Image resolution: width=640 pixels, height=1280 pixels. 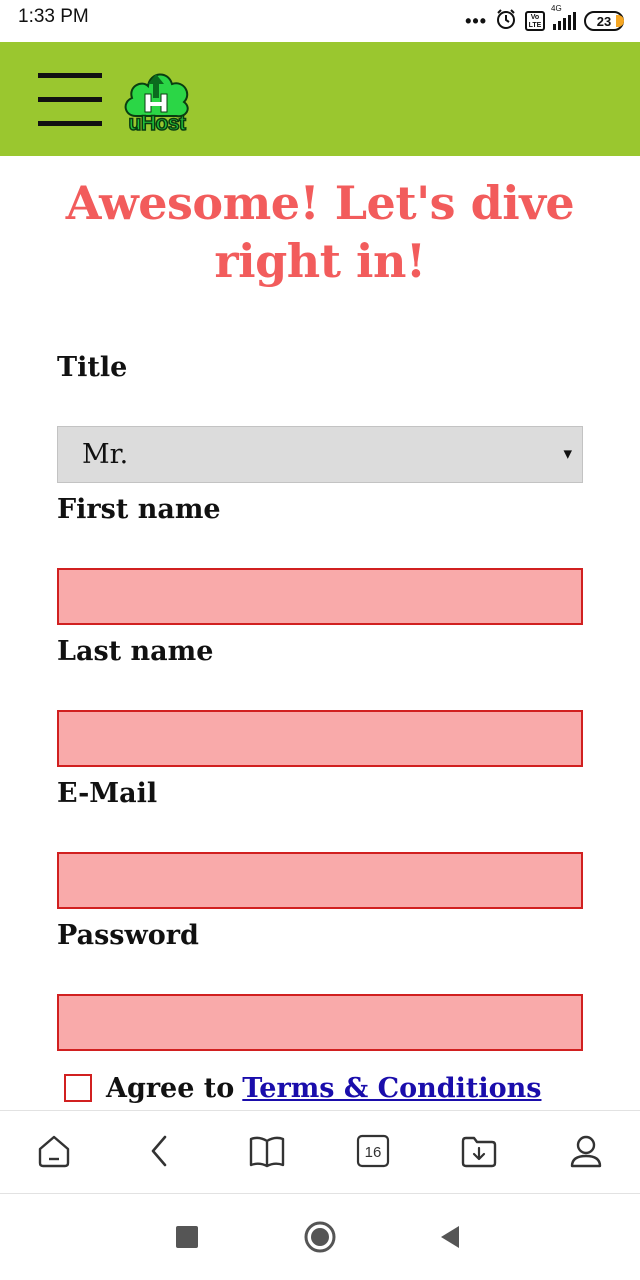 What do you see at coordinates (320, 1022) in the screenshot?
I see `password-input` at bounding box center [320, 1022].